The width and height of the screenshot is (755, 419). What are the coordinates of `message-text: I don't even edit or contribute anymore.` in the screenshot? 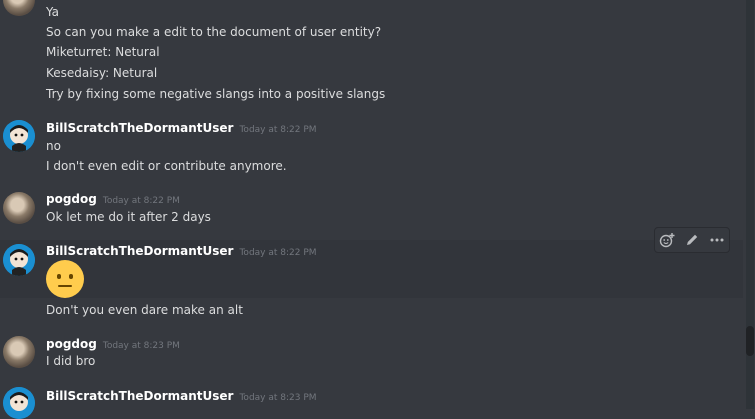 It's located at (166, 166).